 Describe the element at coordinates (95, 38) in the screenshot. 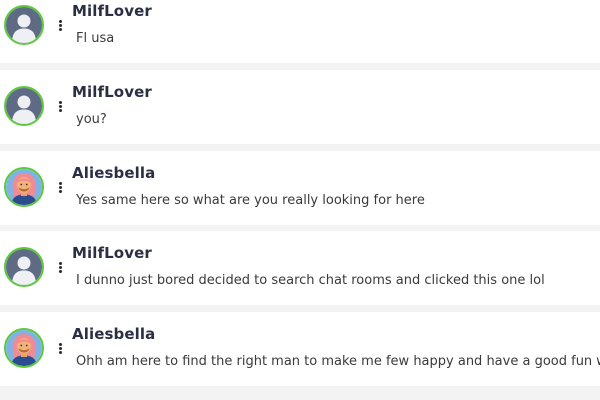

I see `message-text: Fl usa` at that location.